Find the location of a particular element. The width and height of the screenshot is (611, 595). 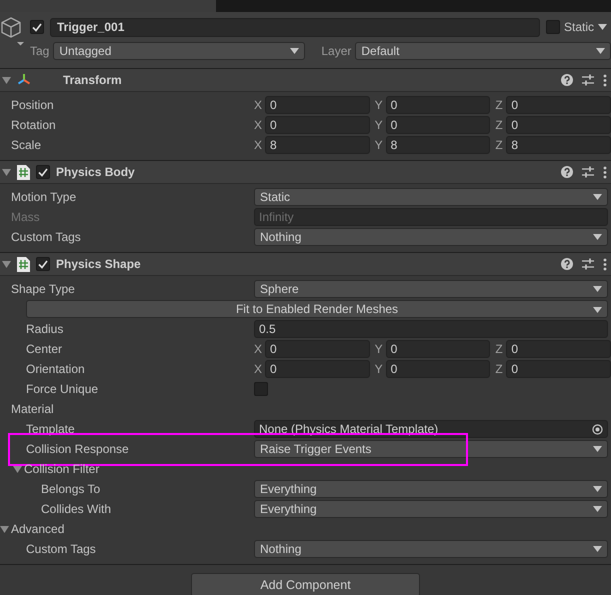

tag-label: Tag is located at coordinates (40, 51).